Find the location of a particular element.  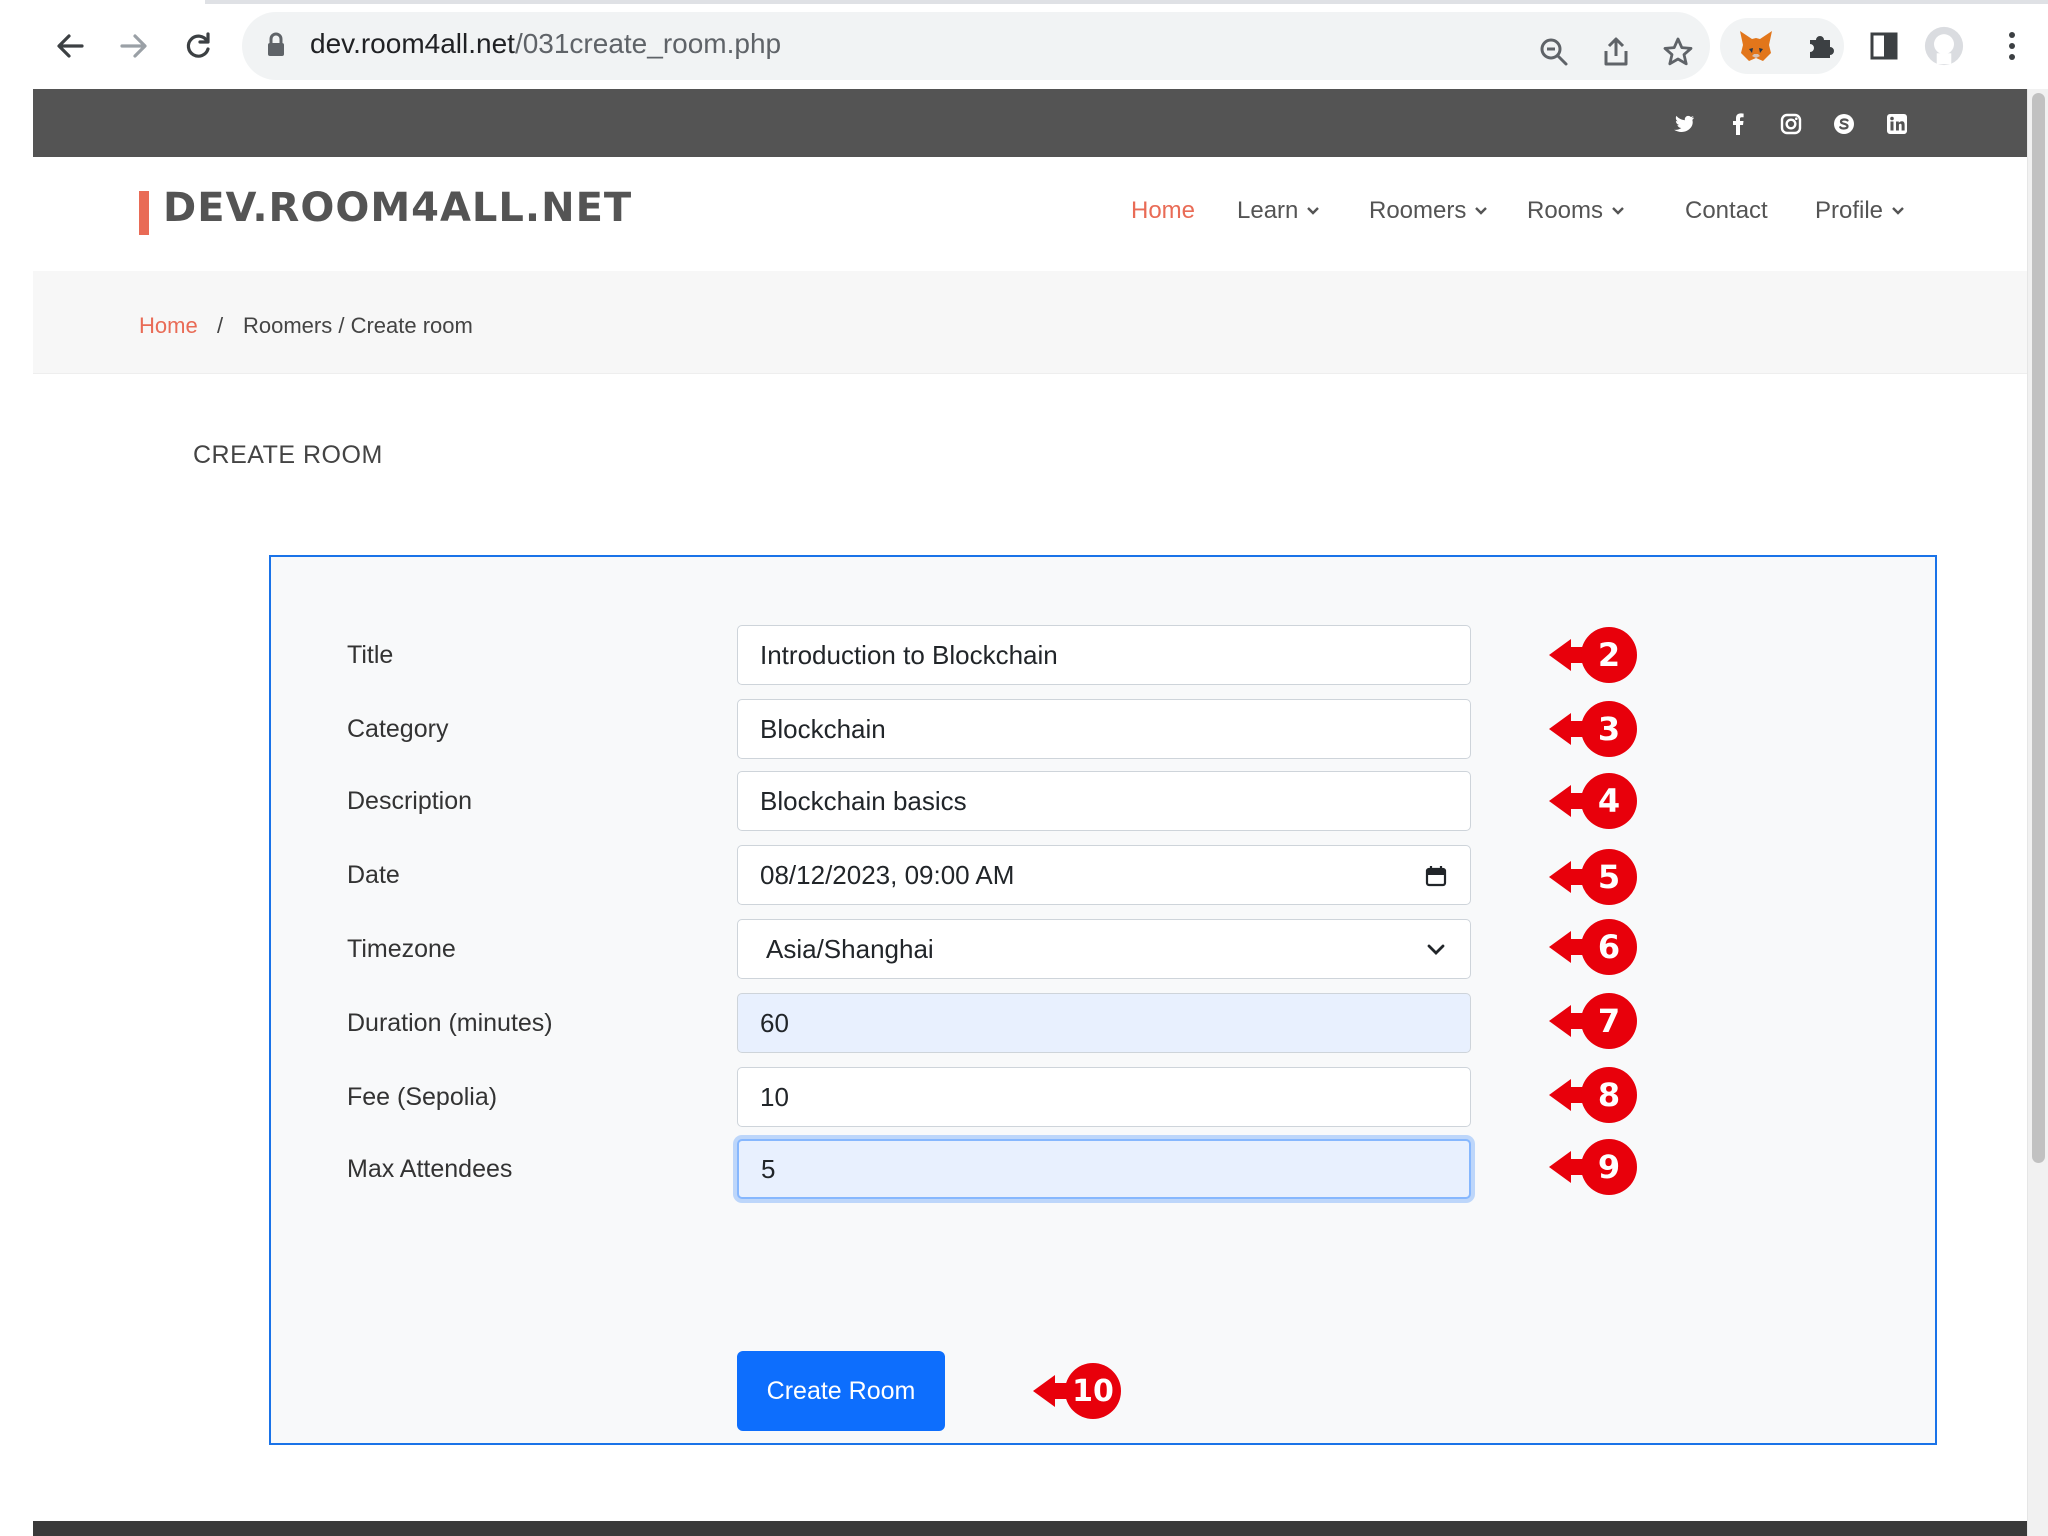

annotation-marker: 9 is located at coordinates (1592, 1167).